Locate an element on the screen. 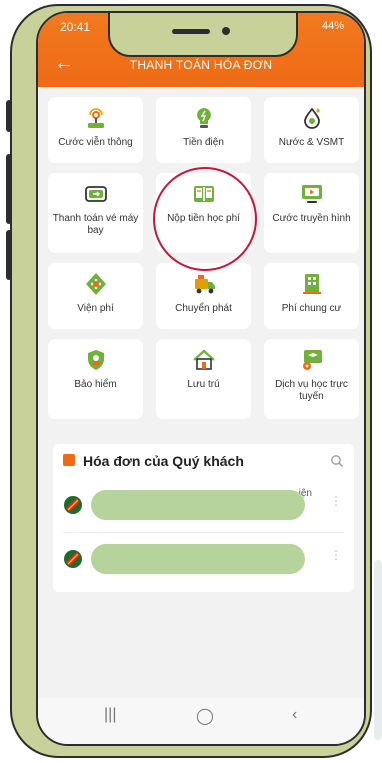 The image size is (382, 763). service-electricity: Tiền điện is located at coordinates (203, 130).